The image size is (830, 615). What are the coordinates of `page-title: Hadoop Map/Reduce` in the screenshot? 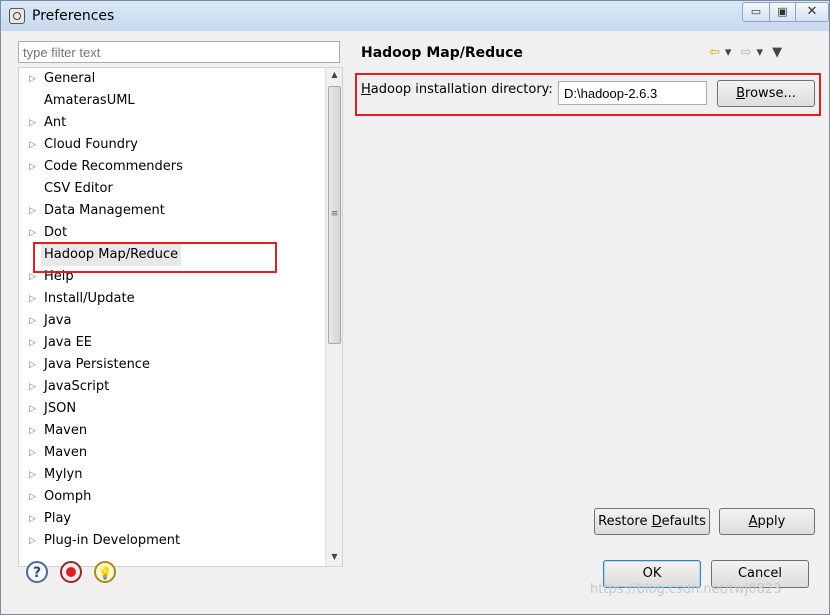 It's located at (442, 53).